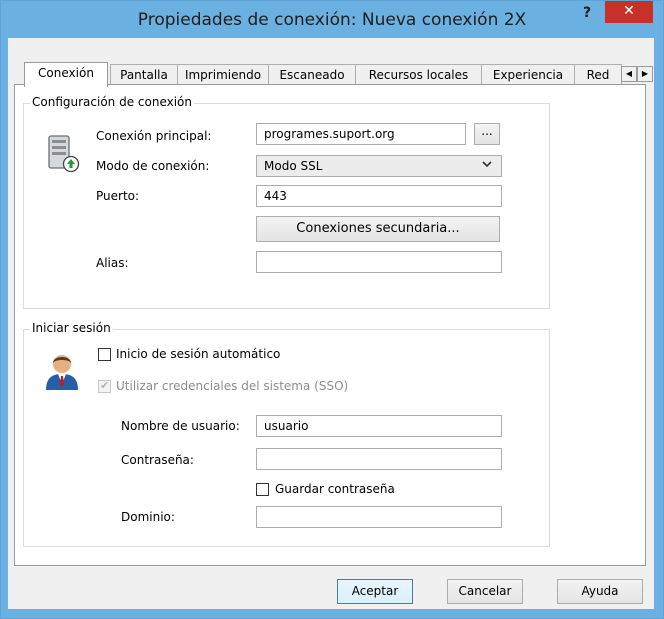 The width and height of the screenshot is (664, 619). Describe the element at coordinates (485, 591) in the screenshot. I see `cancel-button: Cancelar` at that location.